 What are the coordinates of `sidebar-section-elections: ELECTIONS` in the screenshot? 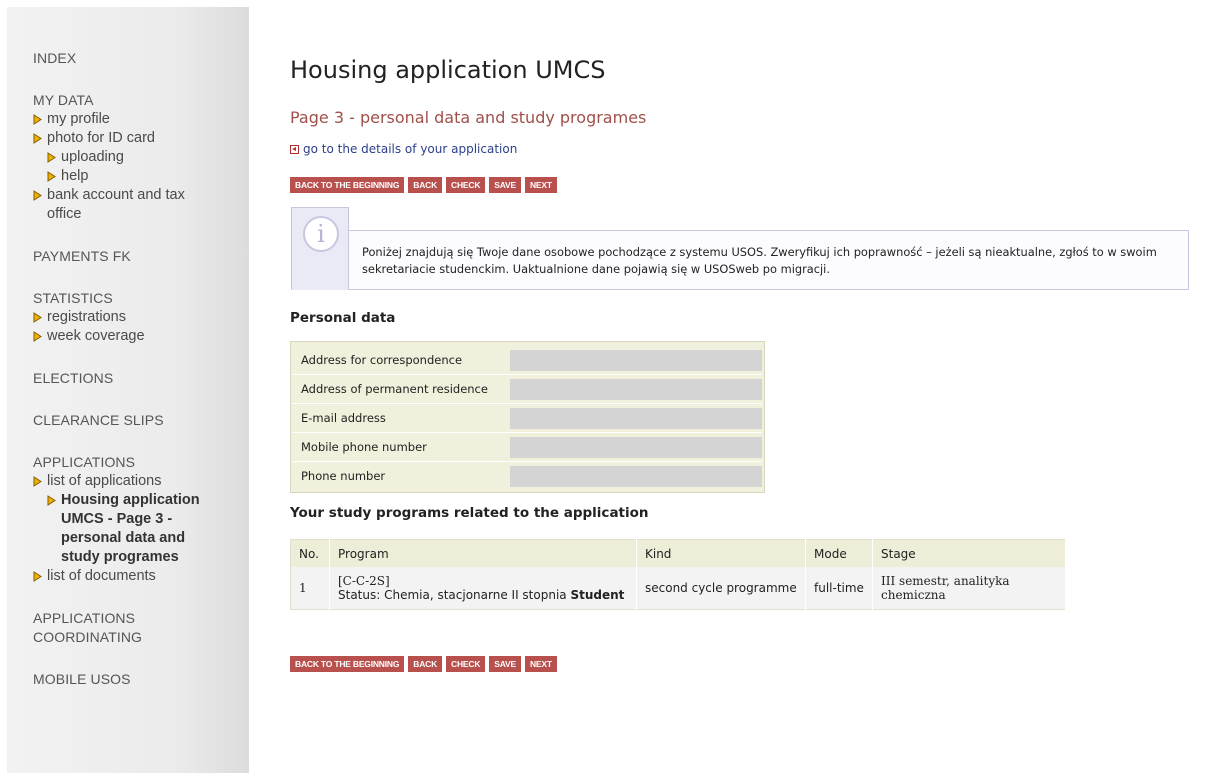 It's located at (141, 378).